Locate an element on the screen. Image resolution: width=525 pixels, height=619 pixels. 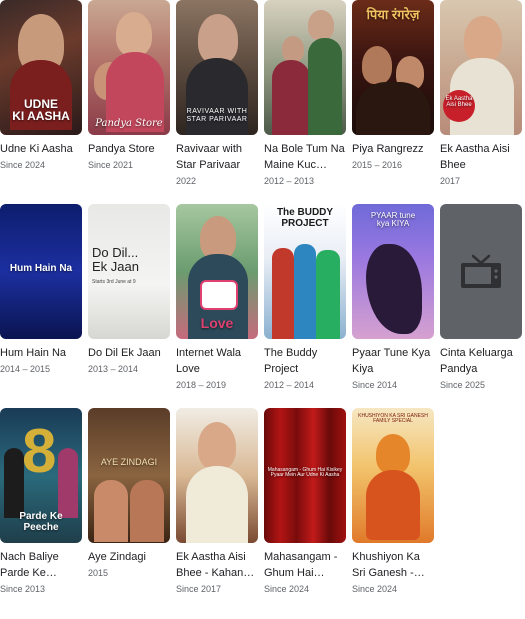
show-card-pandya-store: Pandya Store Pandya Store Since 2021 is located at coordinates (129, 85).